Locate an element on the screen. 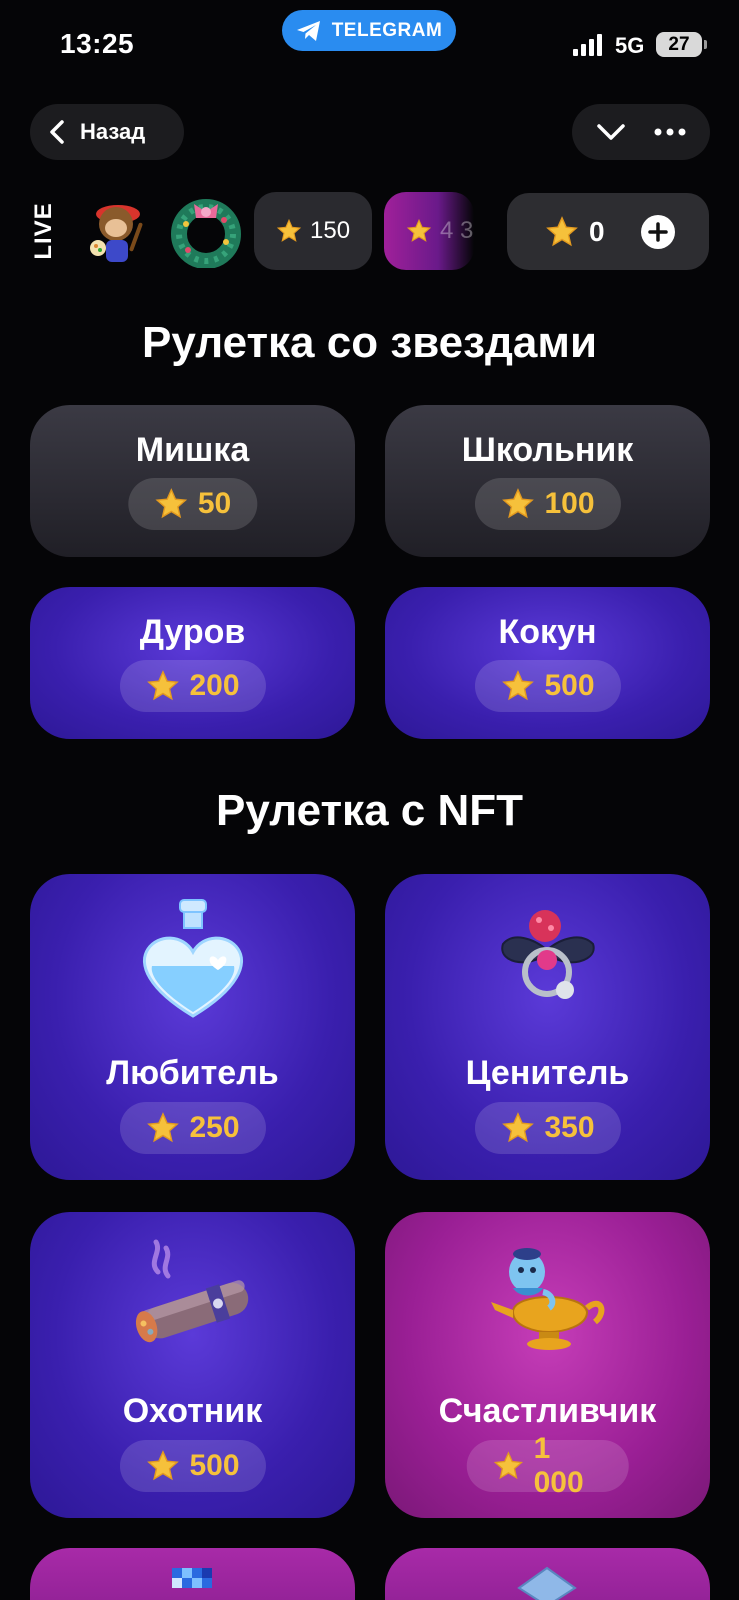  live-gift-painter-monkey is located at coordinates (116, 230).